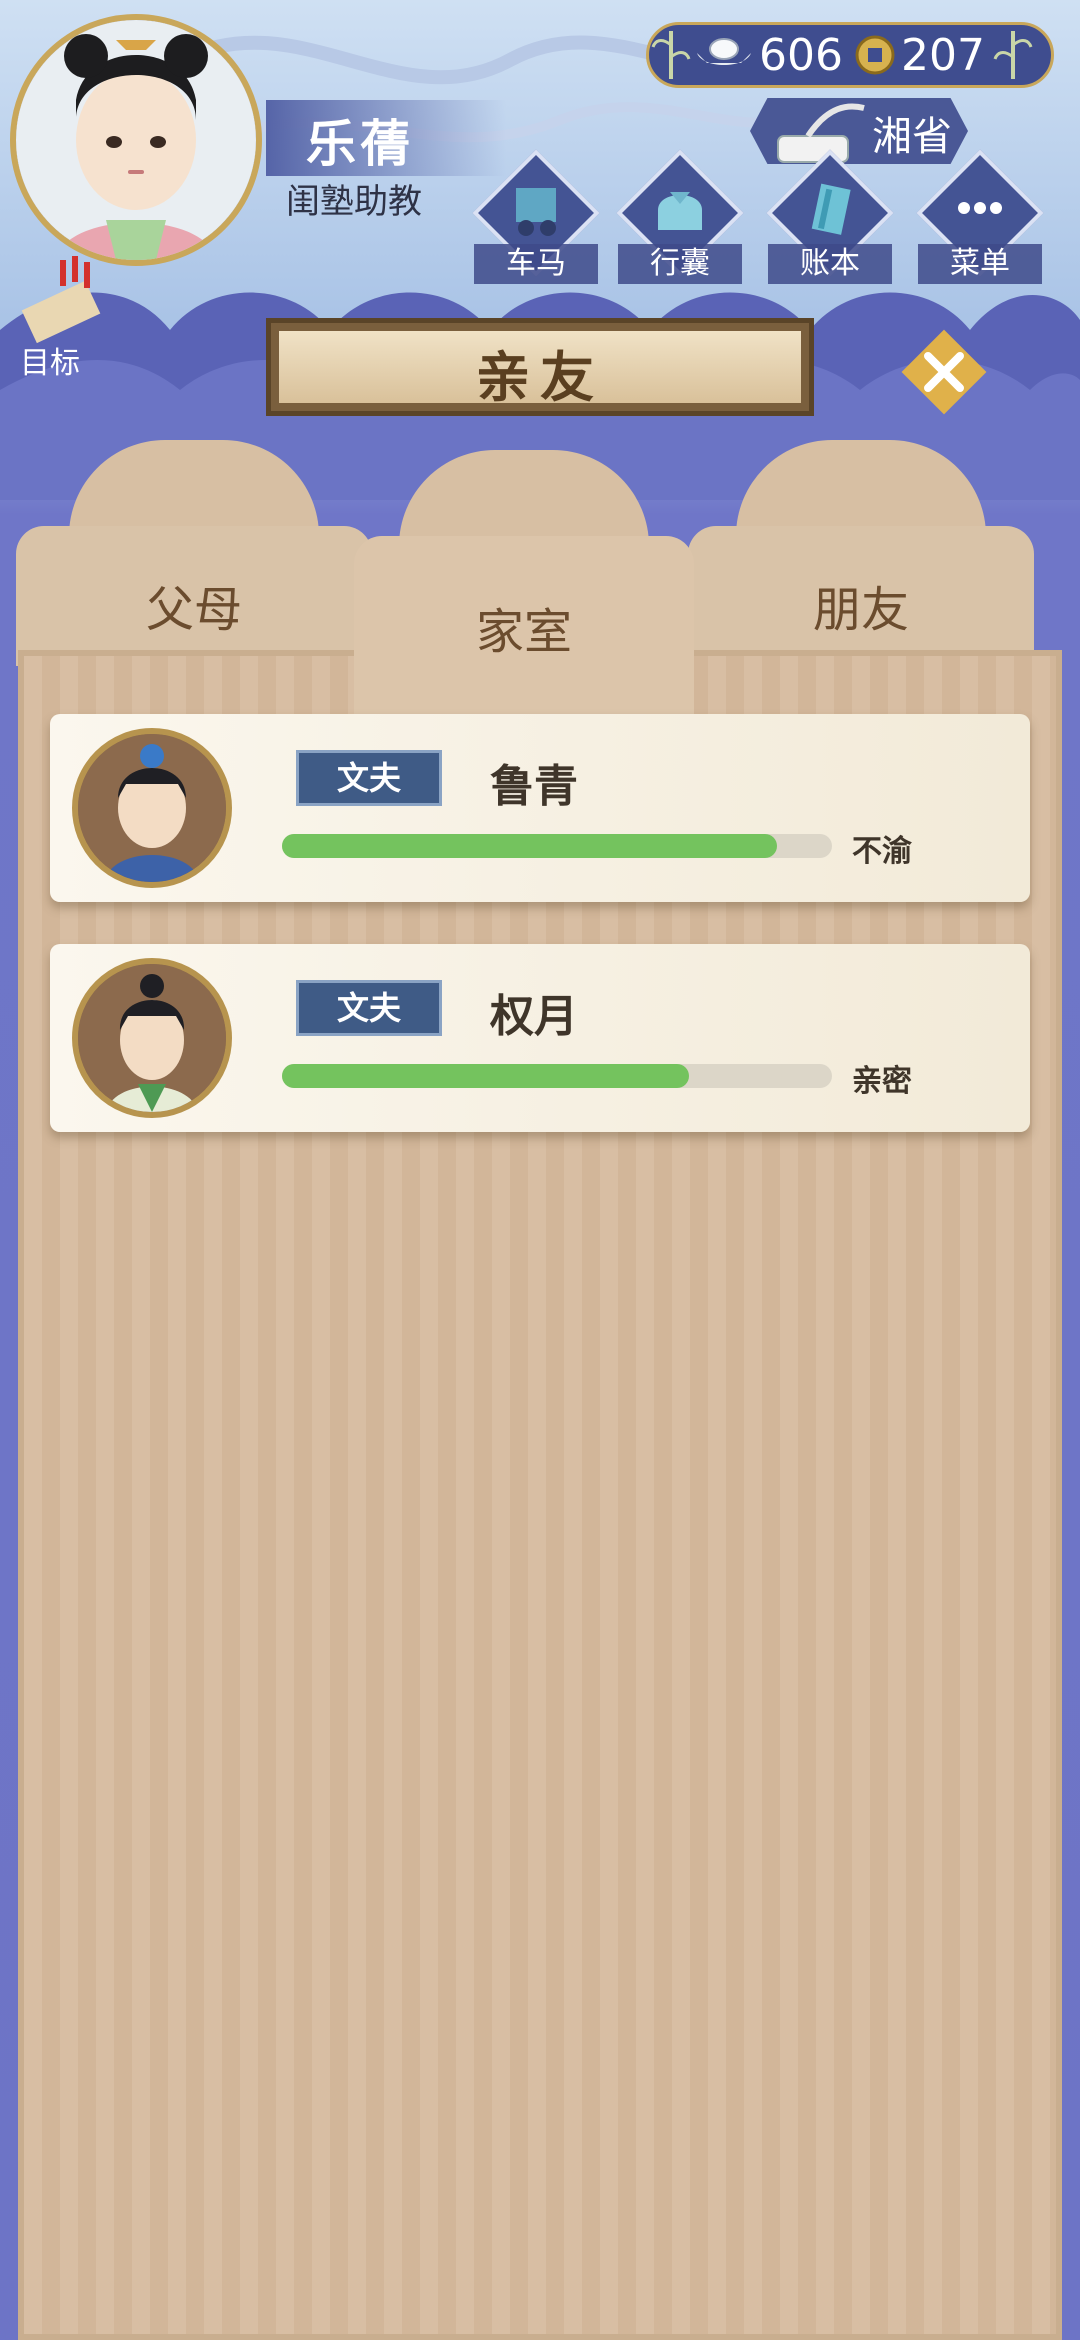  What do you see at coordinates (942, 55) in the screenshot?
I see `copper-amount: 207` at bounding box center [942, 55].